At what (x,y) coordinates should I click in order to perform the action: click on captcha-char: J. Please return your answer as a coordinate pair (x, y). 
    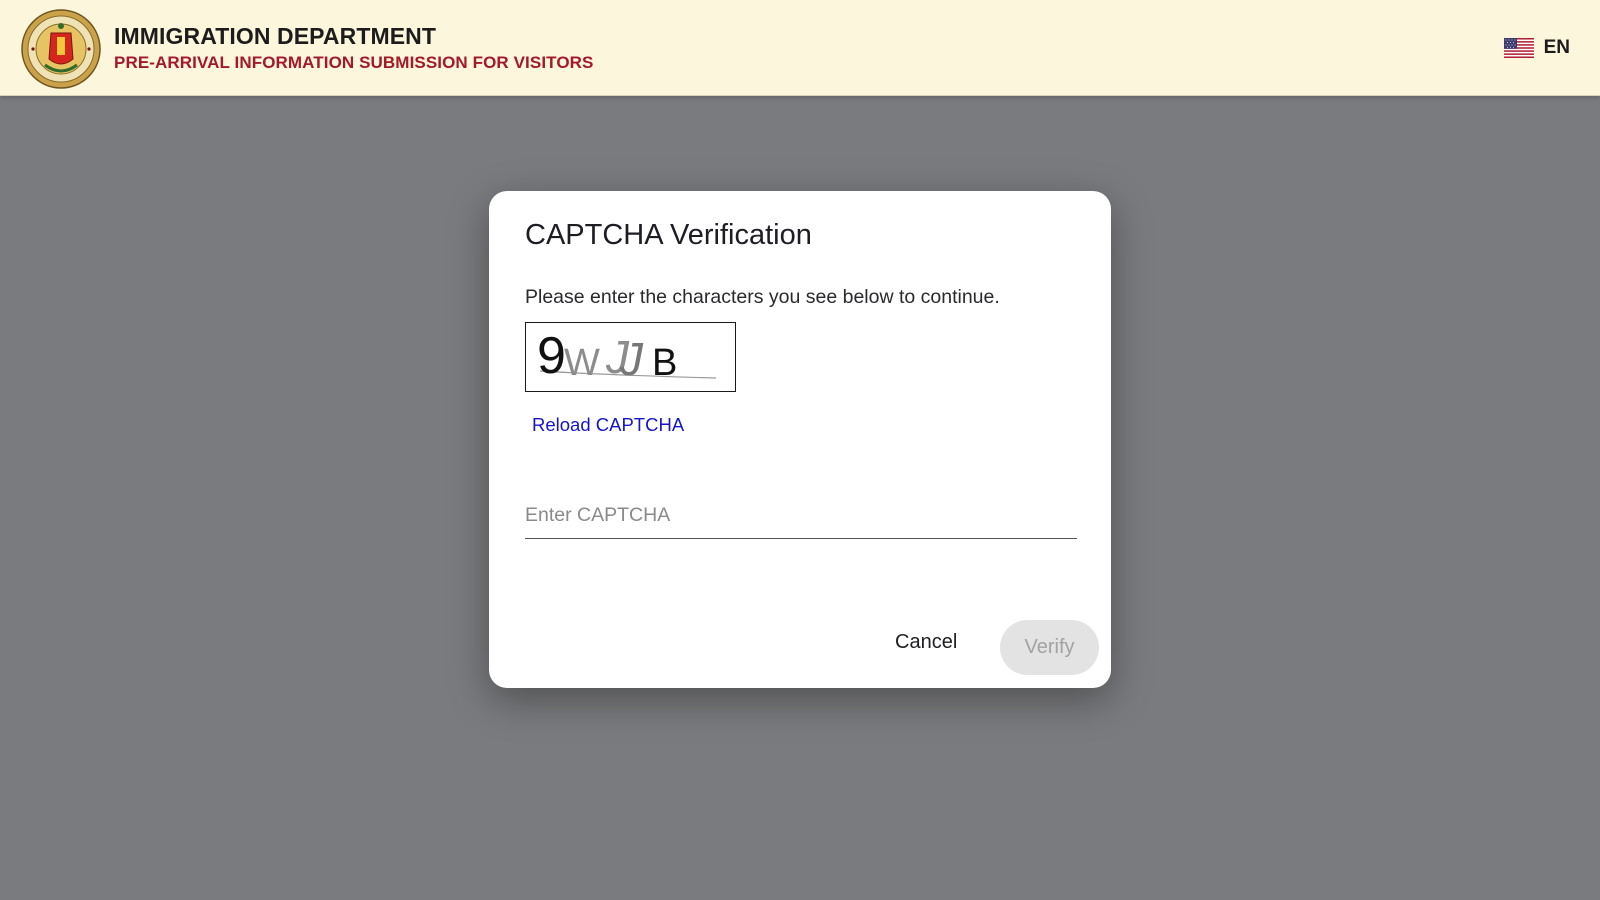
    Looking at the image, I should click on (631, 359).